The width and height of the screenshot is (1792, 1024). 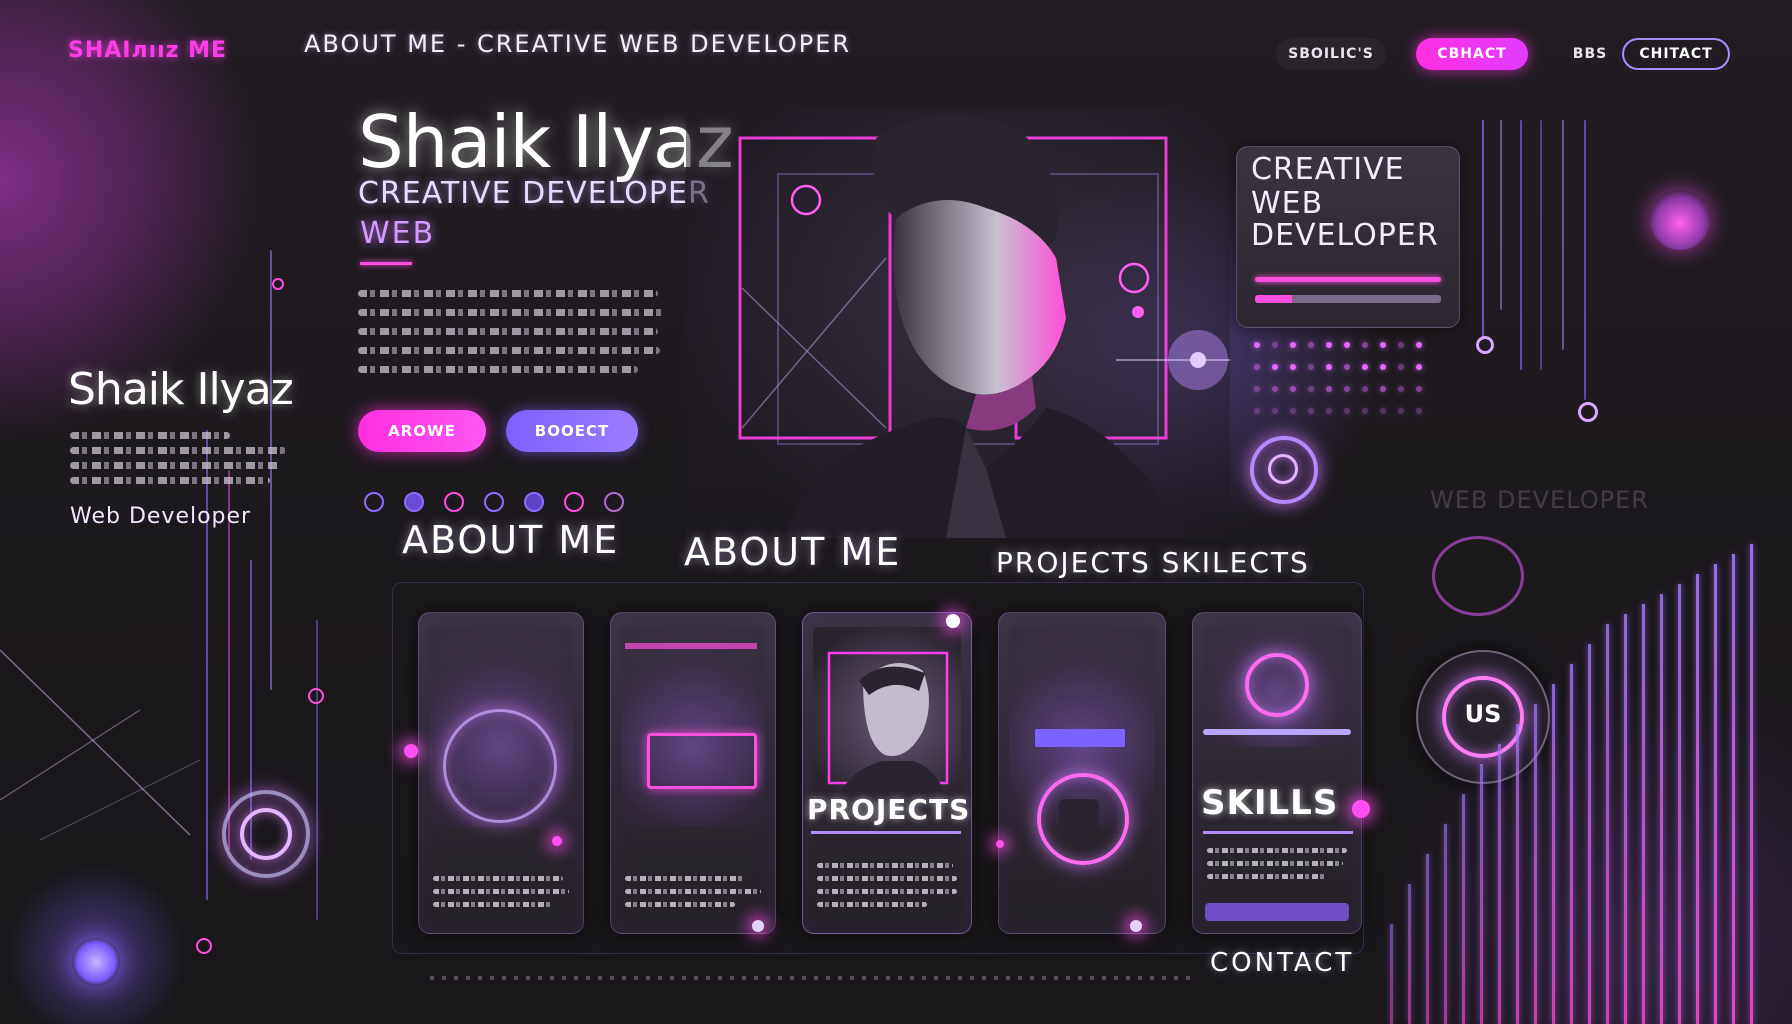 What do you see at coordinates (810, 978) in the screenshot?
I see `decor-dotted-line` at bounding box center [810, 978].